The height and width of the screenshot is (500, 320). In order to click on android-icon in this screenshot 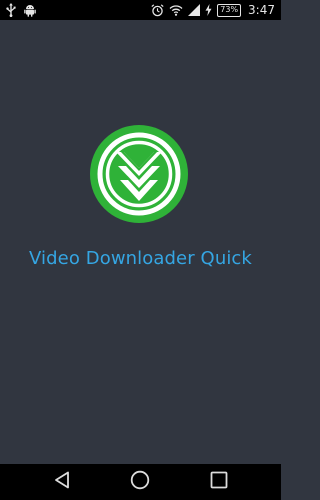, I will do `click(30, 10)`.